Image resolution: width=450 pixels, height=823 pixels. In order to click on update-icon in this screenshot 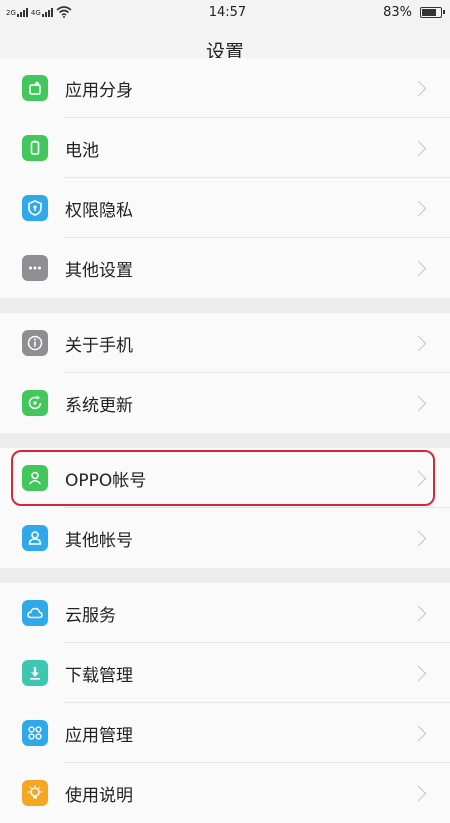, I will do `click(35, 403)`.